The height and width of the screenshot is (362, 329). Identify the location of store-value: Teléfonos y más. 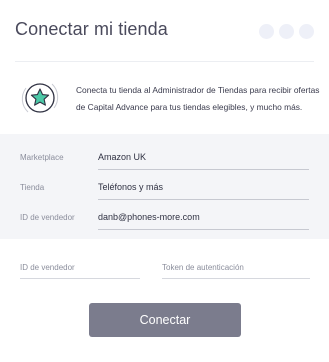
(130, 187).